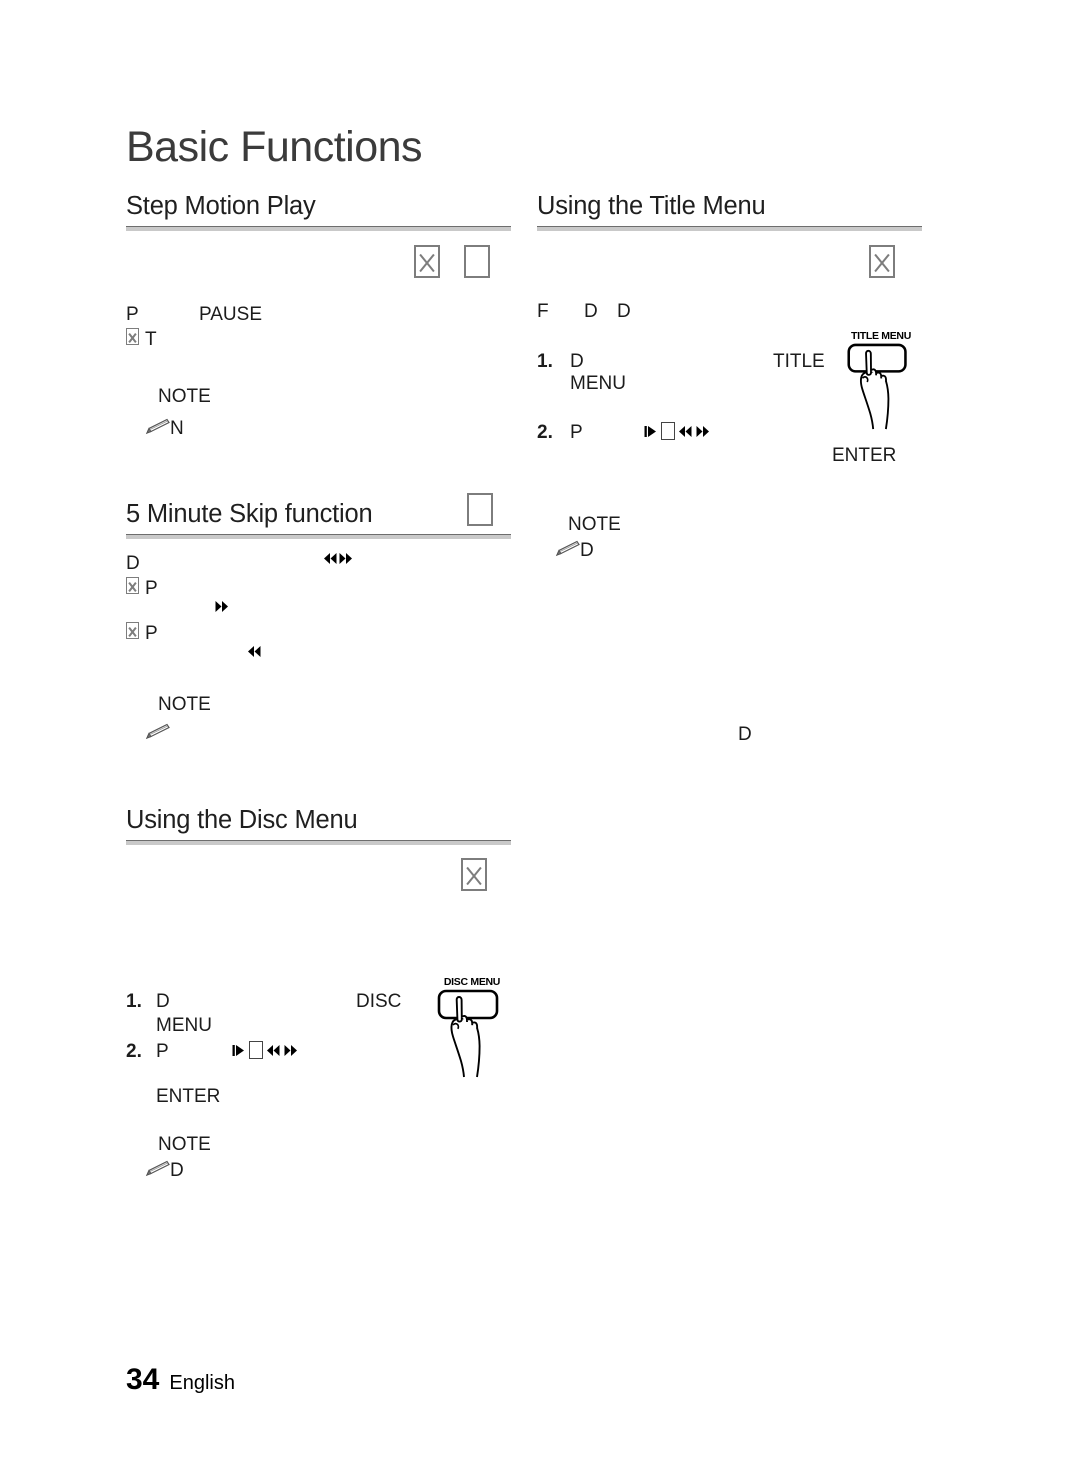 The height and width of the screenshot is (1479, 1080). What do you see at coordinates (221, 206) in the screenshot?
I see `section-heading: Step Motion Play` at bounding box center [221, 206].